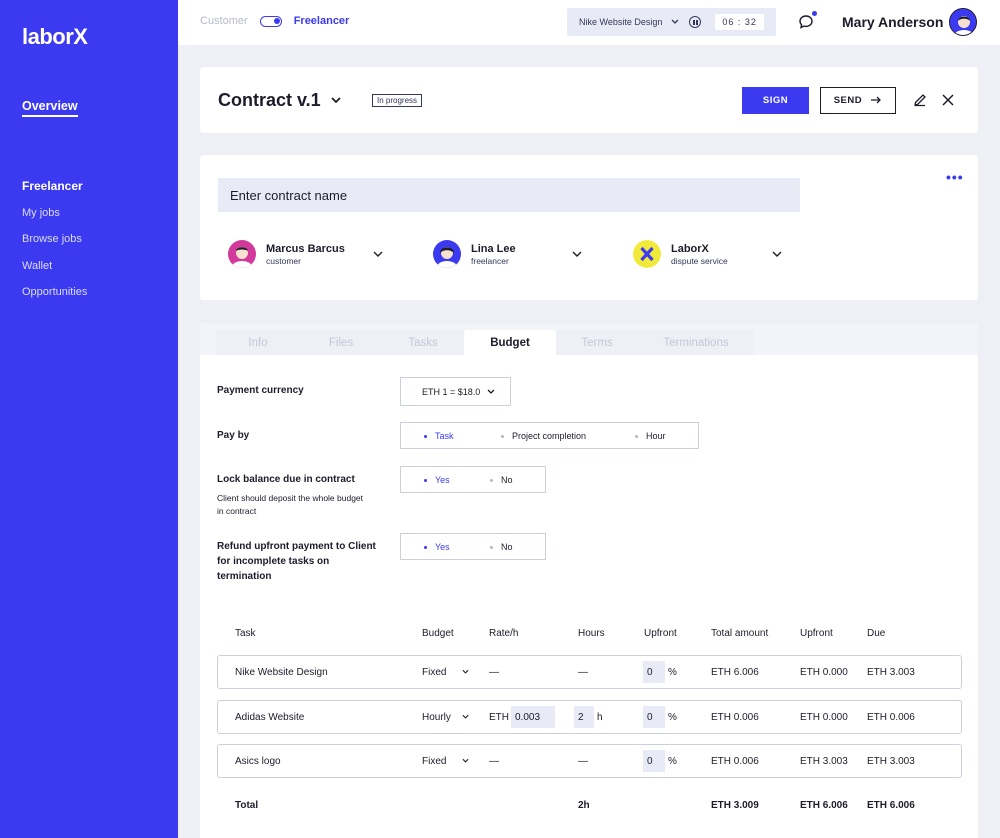 The height and width of the screenshot is (838, 1000). I want to click on app-logo: laborX, so click(55, 37).